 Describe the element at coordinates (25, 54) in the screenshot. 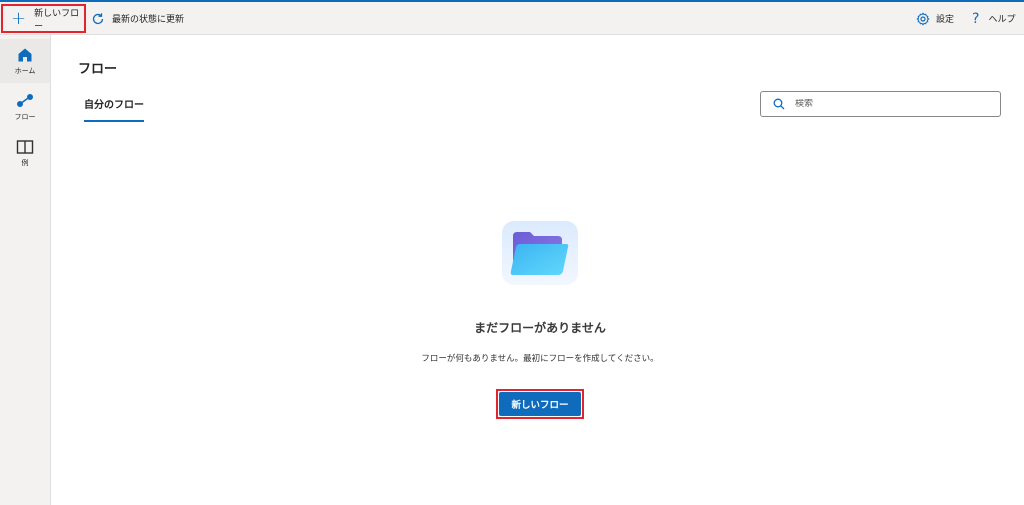

I see `home-icon` at that location.